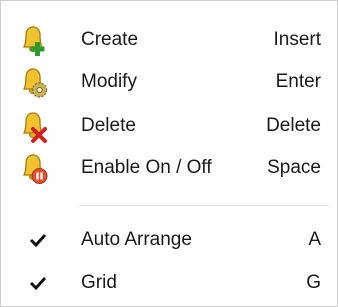  What do you see at coordinates (293, 125) in the screenshot?
I see `menu-item-shortcut: Delete` at bounding box center [293, 125].